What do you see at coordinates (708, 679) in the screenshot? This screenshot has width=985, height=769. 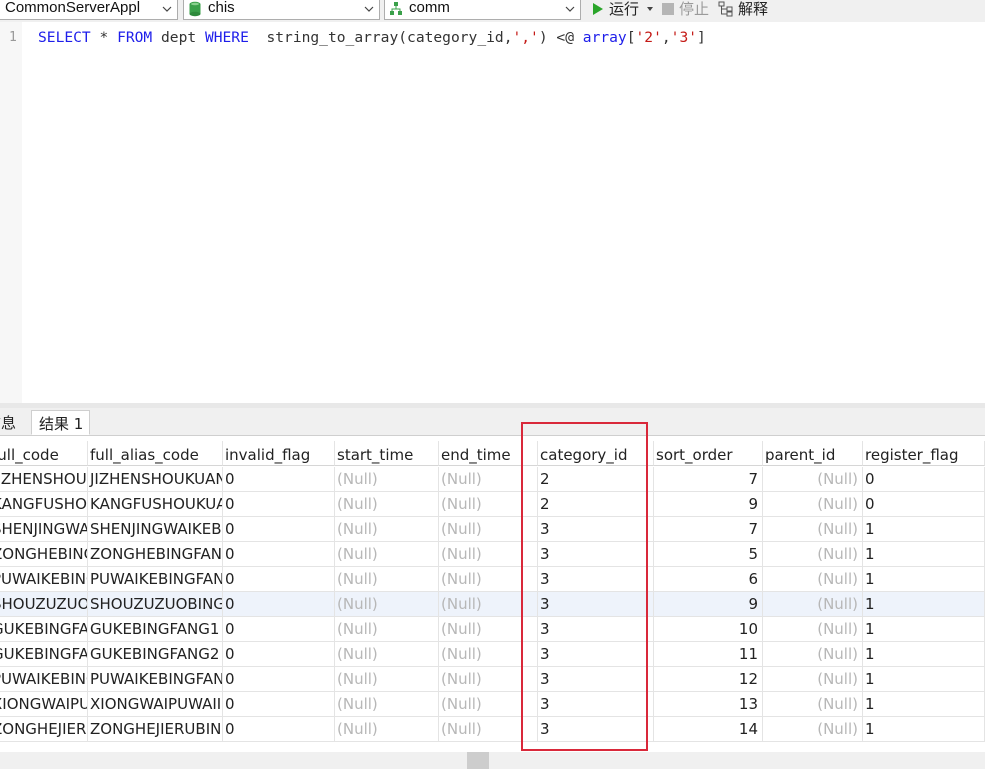 I see `cell-sort-order: 12` at bounding box center [708, 679].